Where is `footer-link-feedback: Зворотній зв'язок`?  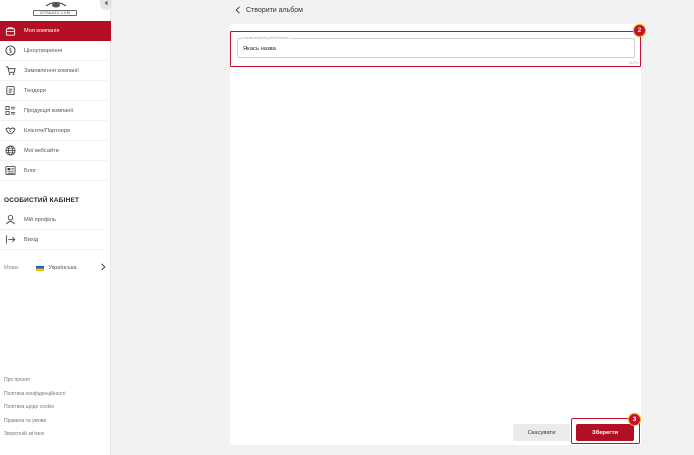
footer-link-feedback: Зворотній зв'язок is located at coordinates (35, 435).